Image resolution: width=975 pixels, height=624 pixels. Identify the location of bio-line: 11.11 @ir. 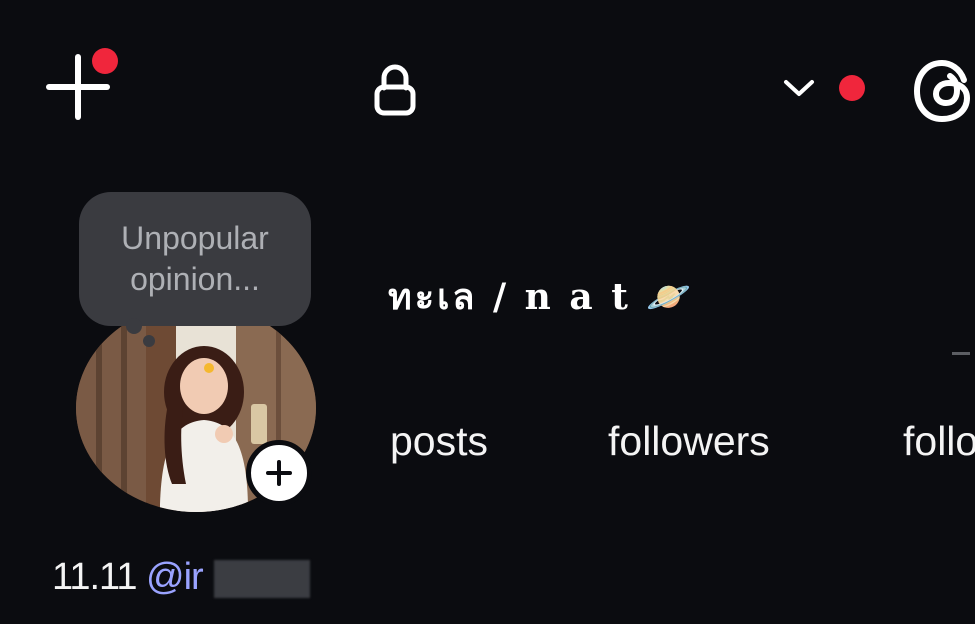
(128, 577).